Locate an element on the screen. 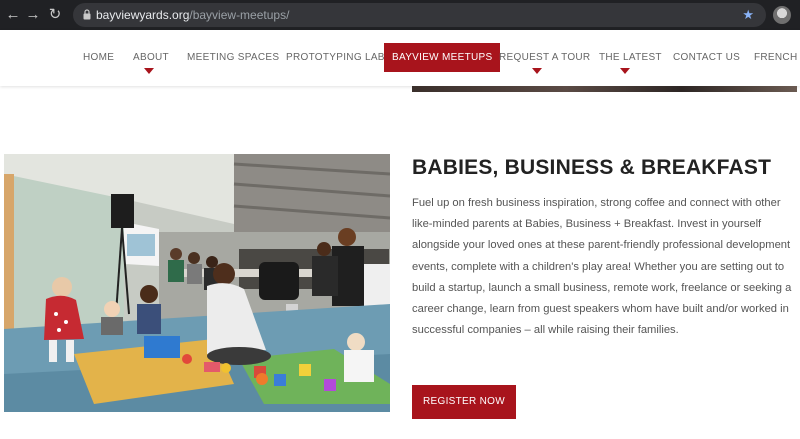  previous-section-image is located at coordinates (604, 89).